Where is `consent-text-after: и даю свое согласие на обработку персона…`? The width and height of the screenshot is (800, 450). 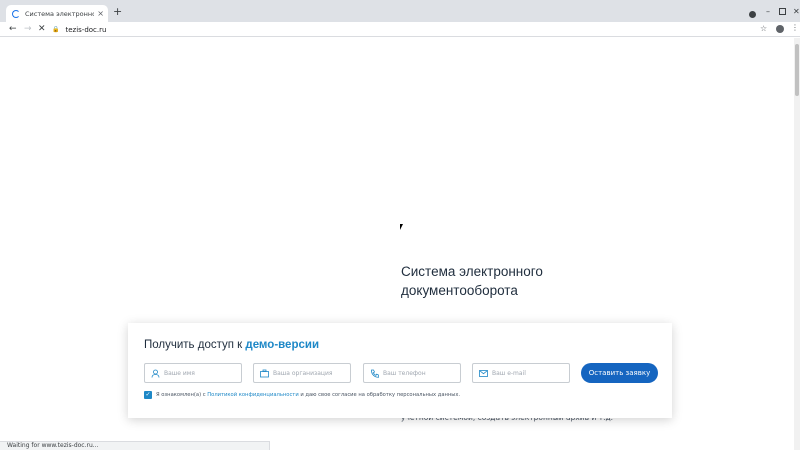 consent-text-after: и даю свое согласие на обработку персона… is located at coordinates (379, 395).